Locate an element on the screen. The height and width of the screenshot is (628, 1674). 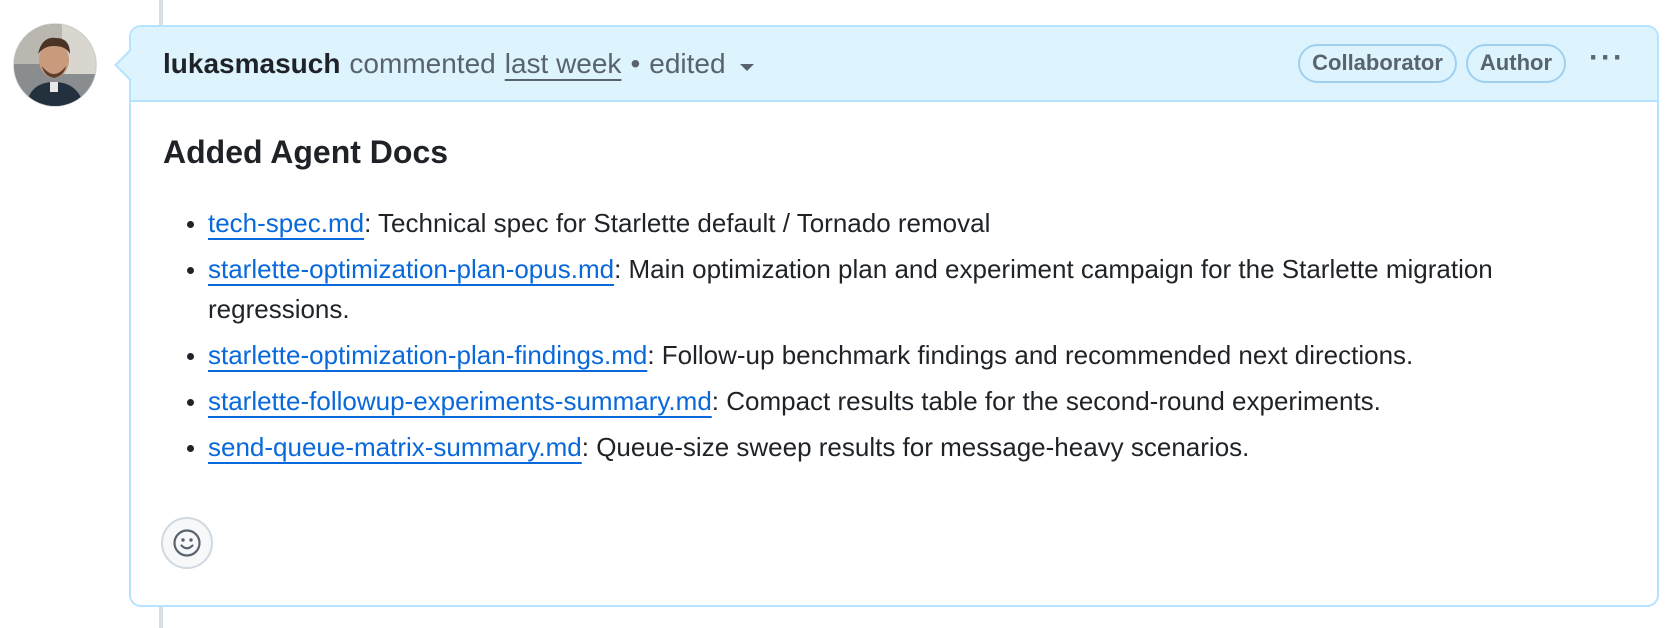
add-reaction-button is located at coordinates (187, 543).